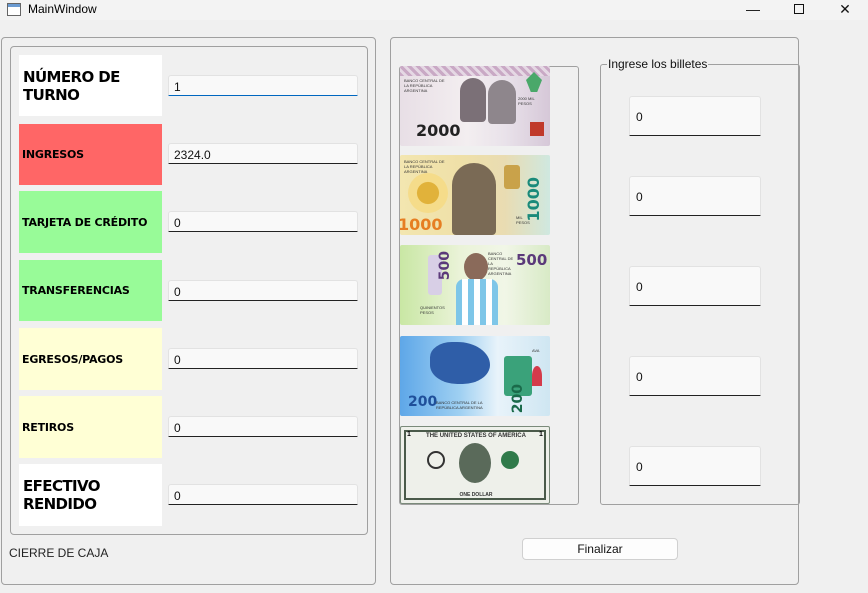 Image resolution: width=868 pixels, height=593 pixels. I want to click on finalize-button: Finalizar, so click(600, 549).